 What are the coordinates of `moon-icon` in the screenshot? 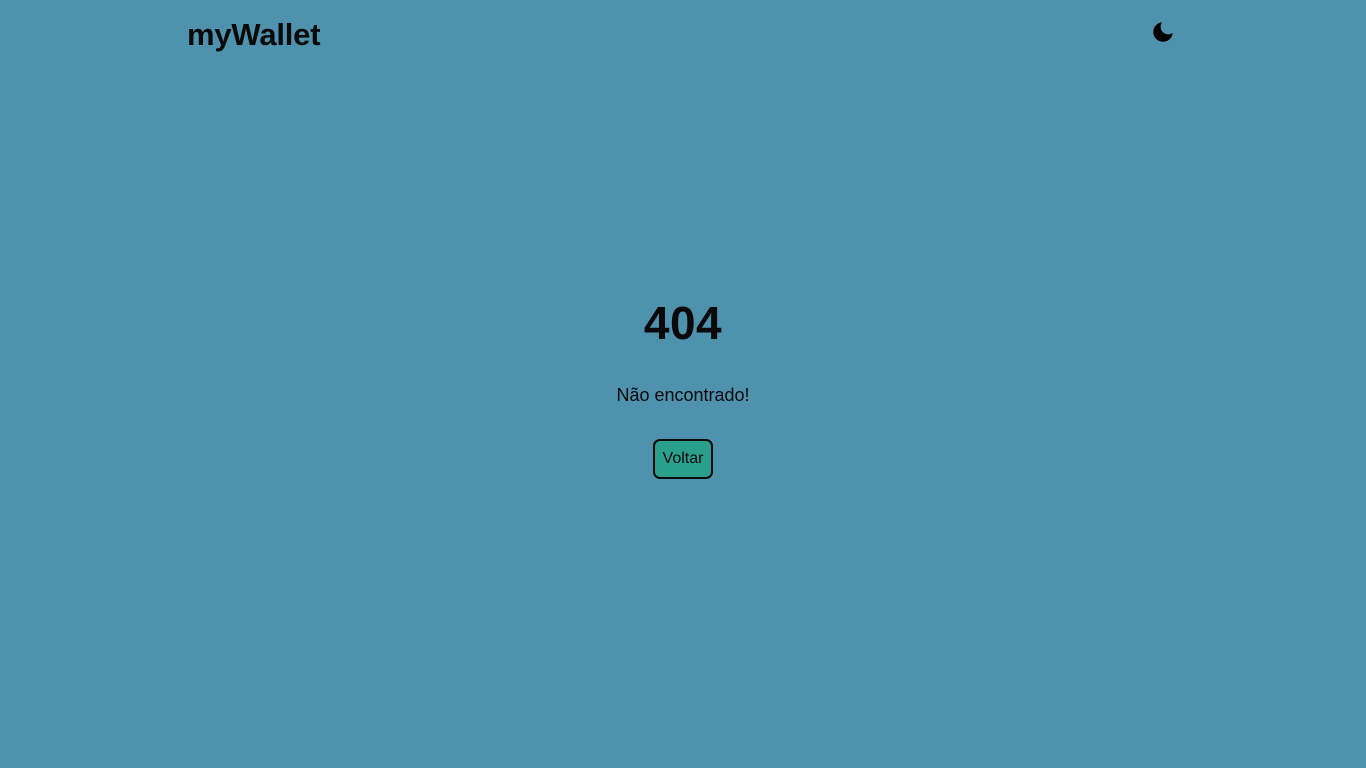 It's located at (1163, 32).